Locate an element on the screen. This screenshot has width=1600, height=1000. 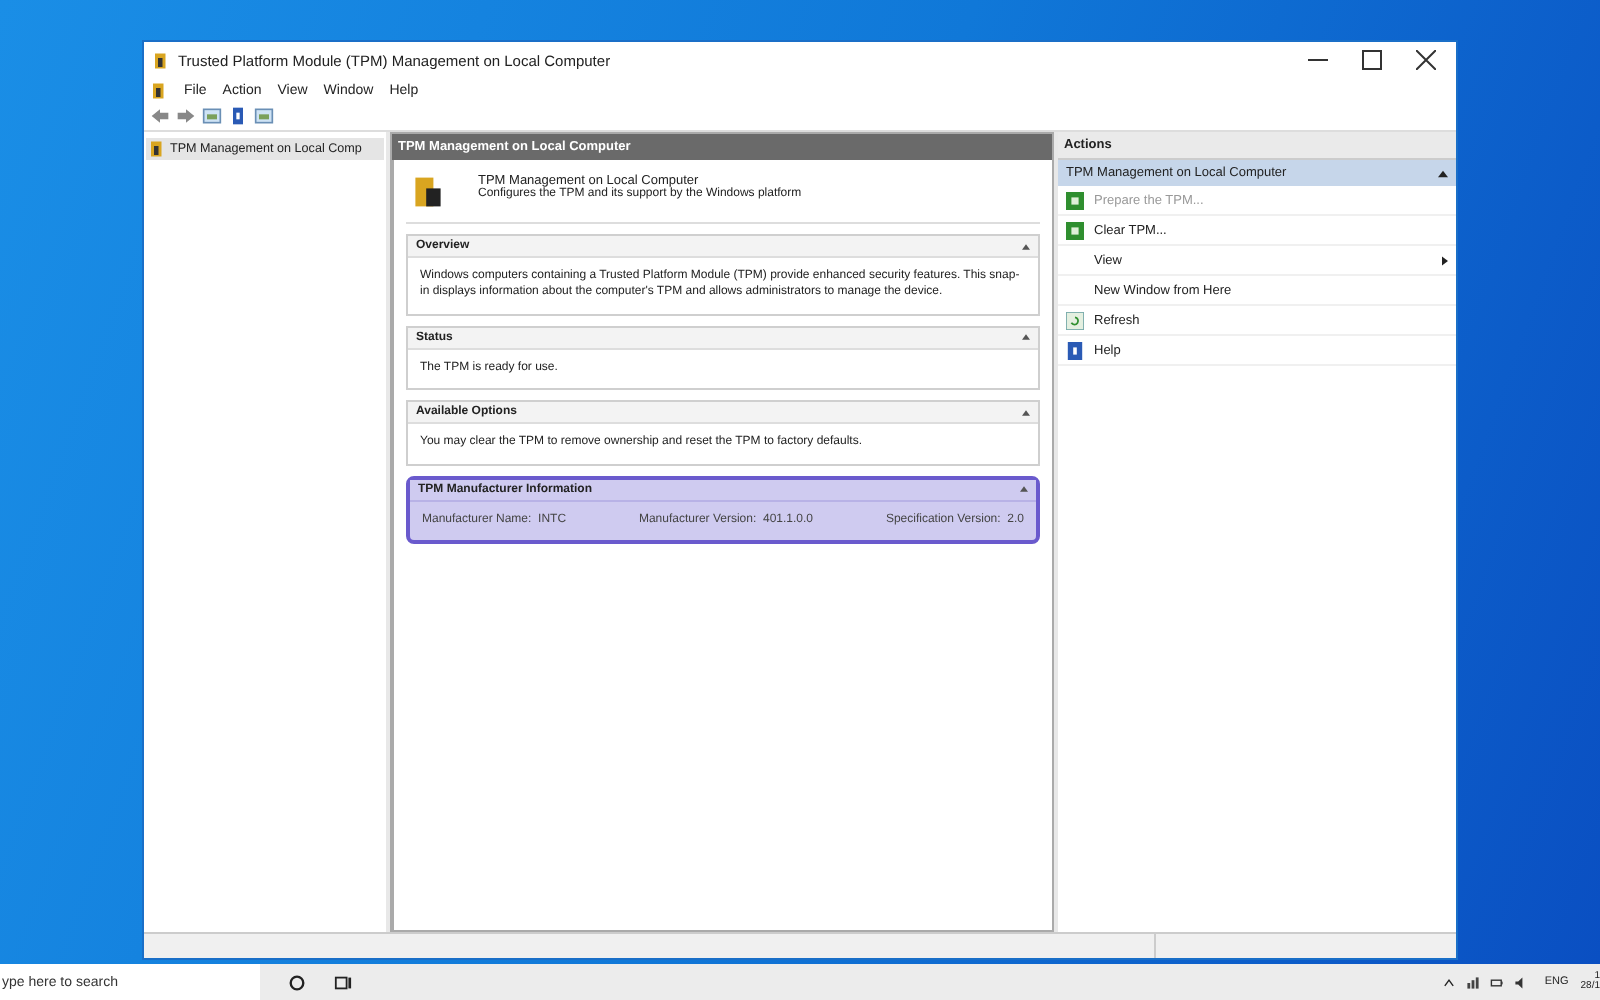
close-icon is located at coordinates (1426, 60).